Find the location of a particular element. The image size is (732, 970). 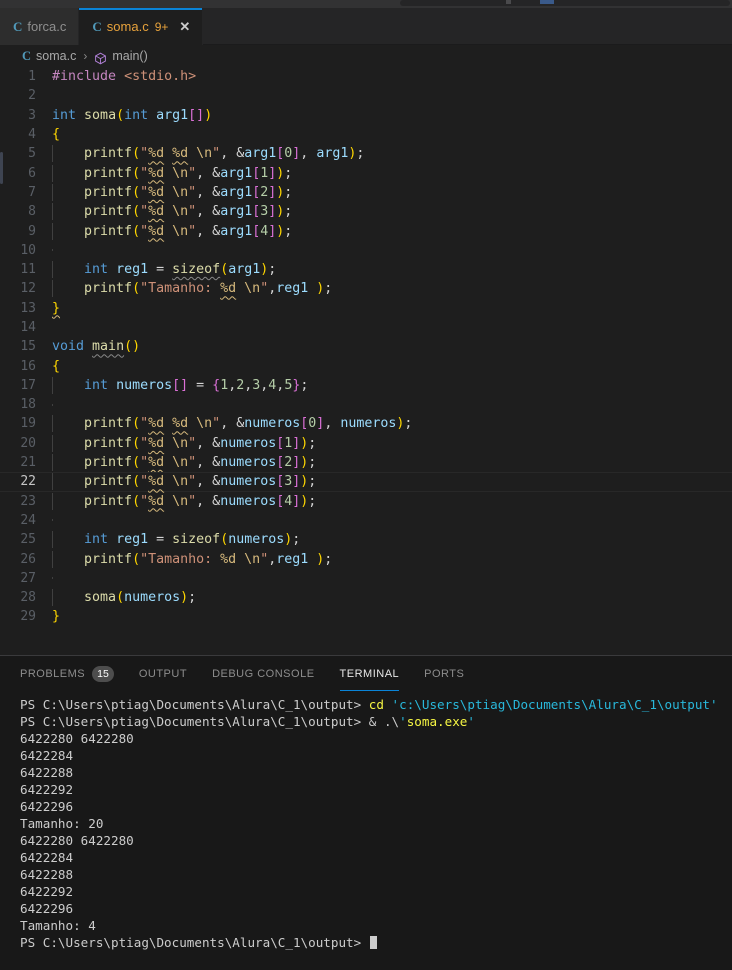

terminal-text: & .\ is located at coordinates (384, 721).